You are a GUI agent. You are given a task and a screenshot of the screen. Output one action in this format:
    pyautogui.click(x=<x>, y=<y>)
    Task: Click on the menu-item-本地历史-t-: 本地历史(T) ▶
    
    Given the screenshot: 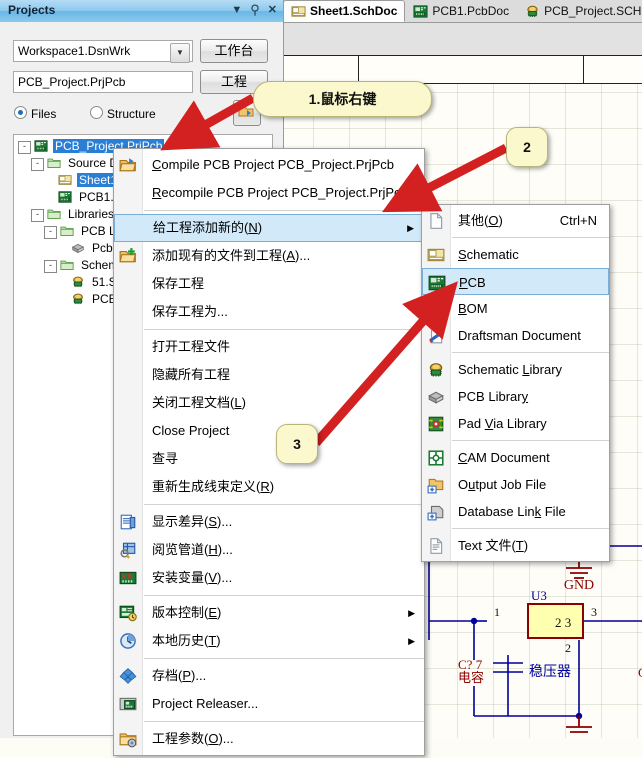 What is the action you would take?
    pyautogui.click(x=269, y=641)
    